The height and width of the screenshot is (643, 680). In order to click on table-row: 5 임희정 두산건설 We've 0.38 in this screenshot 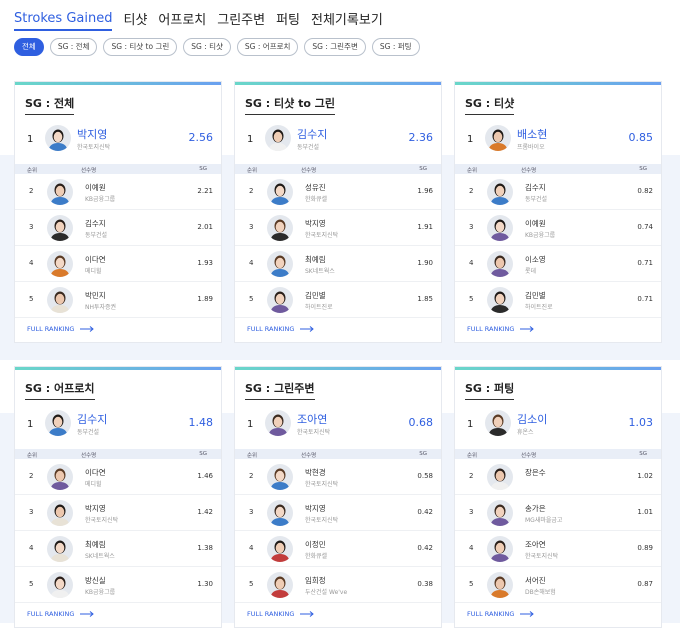, I will do `click(338, 585)`.